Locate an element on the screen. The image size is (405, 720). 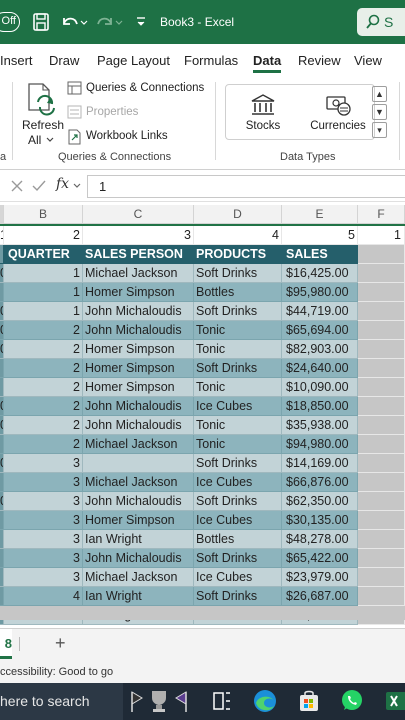
enter-check-icon is located at coordinates (39, 186).